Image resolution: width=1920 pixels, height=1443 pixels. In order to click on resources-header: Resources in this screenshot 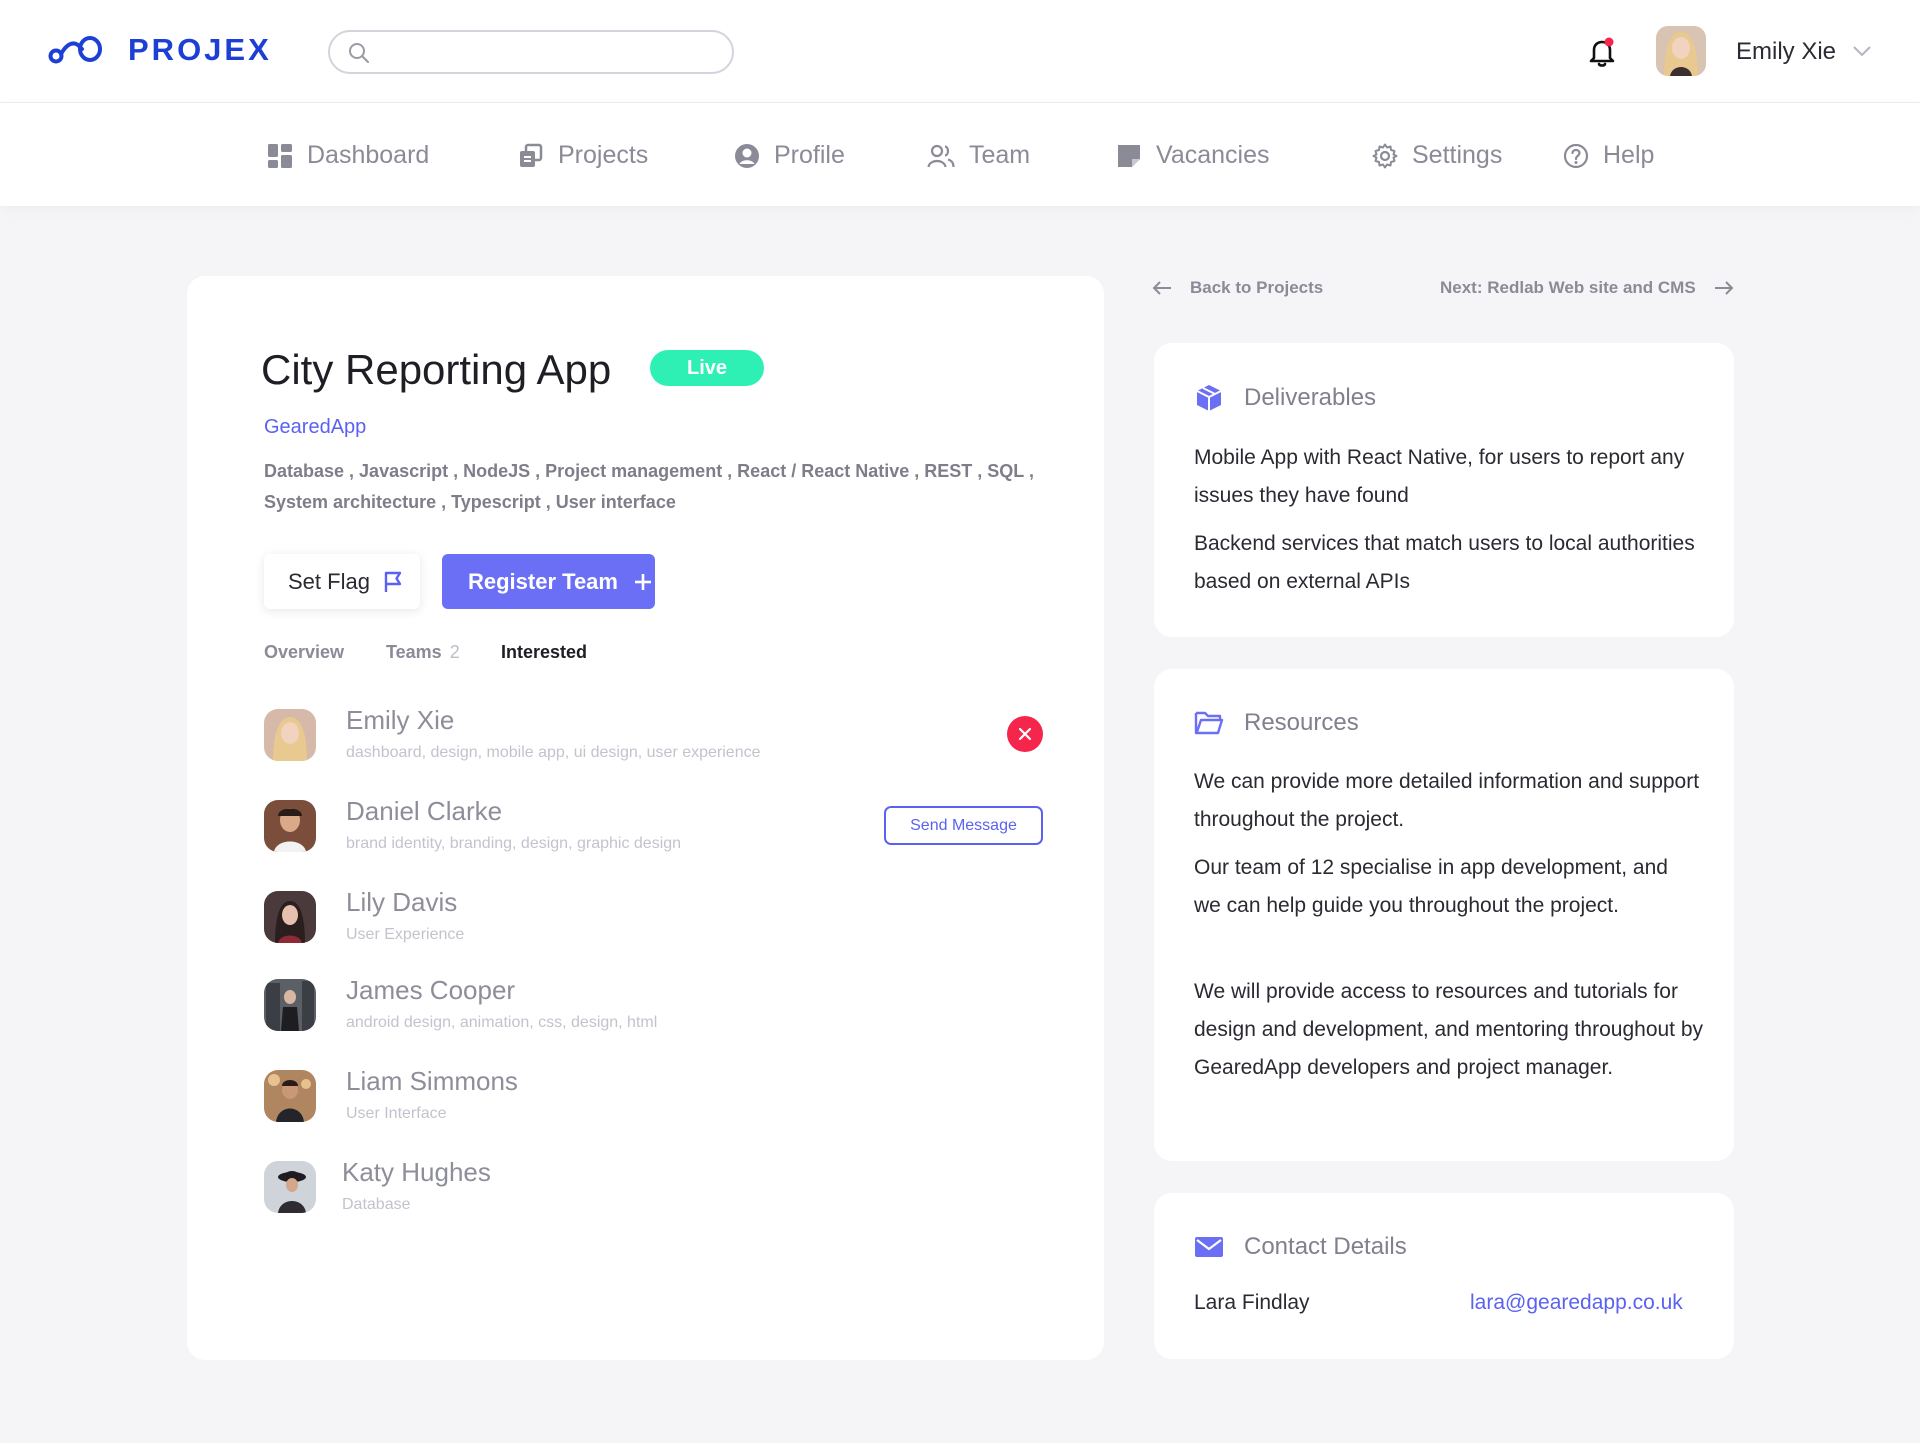, I will do `click(1276, 723)`.